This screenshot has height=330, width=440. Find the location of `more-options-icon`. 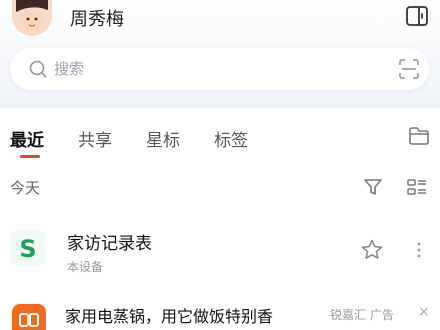

more-options-icon is located at coordinates (419, 250).